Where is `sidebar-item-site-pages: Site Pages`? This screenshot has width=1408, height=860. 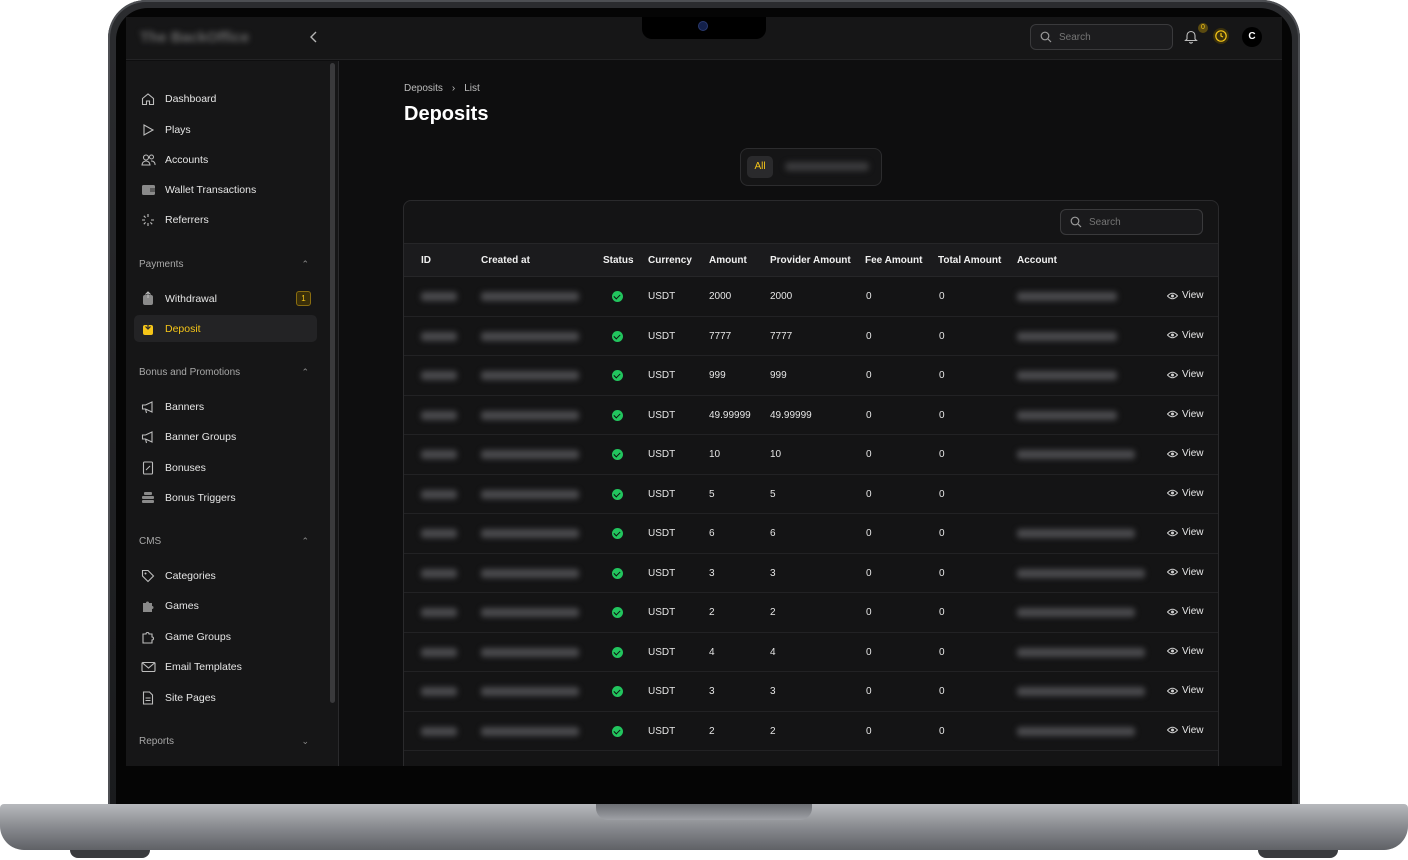 sidebar-item-site-pages: Site Pages is located at coordinates (225, 697).